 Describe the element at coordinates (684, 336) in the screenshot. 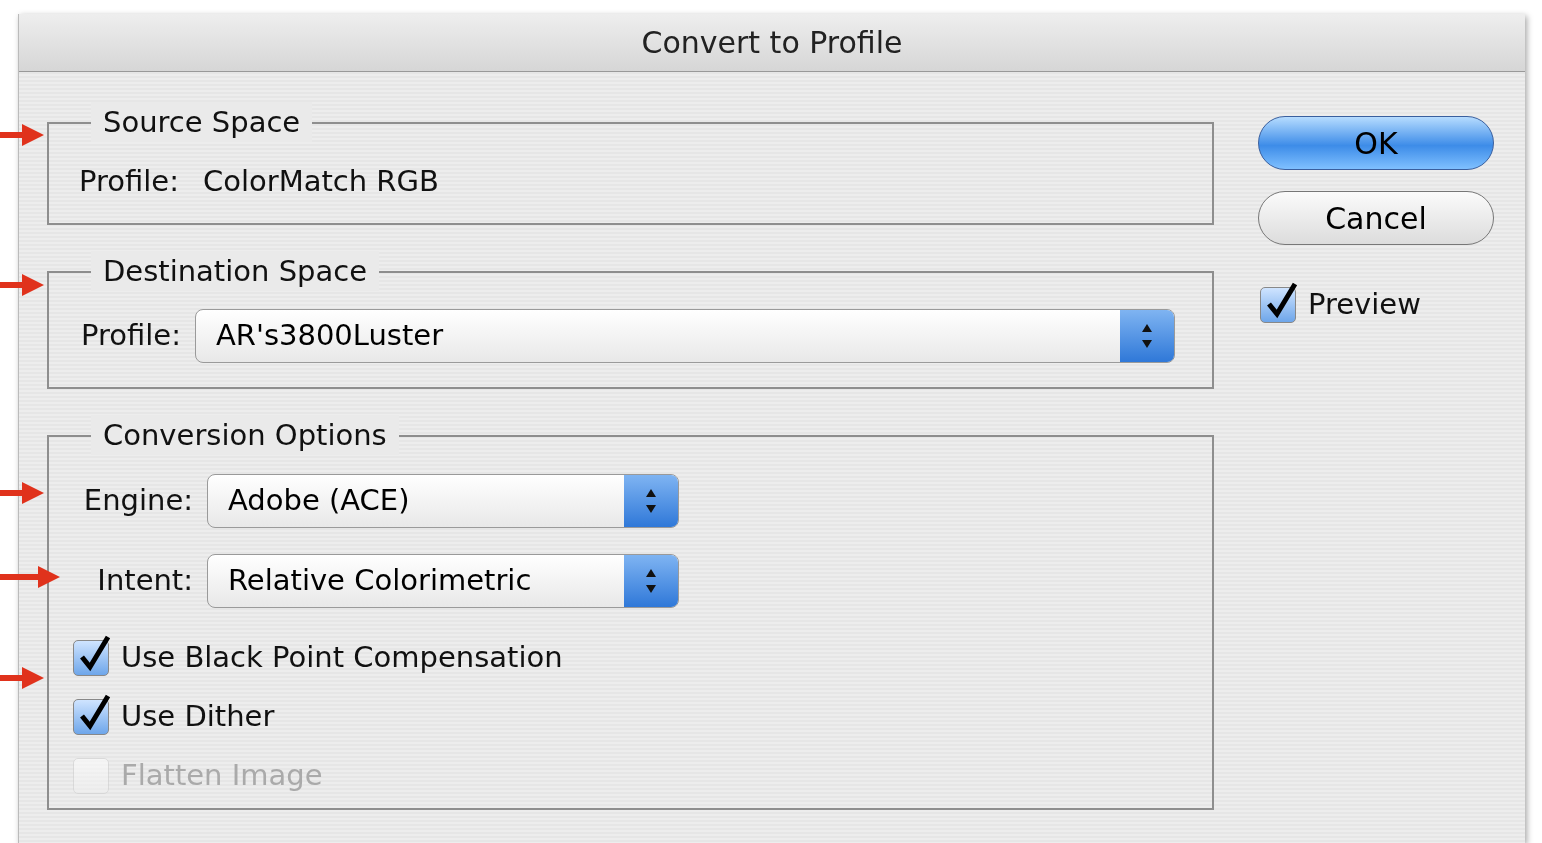

I see `popup-menu: AR's3800Luster` at that location.